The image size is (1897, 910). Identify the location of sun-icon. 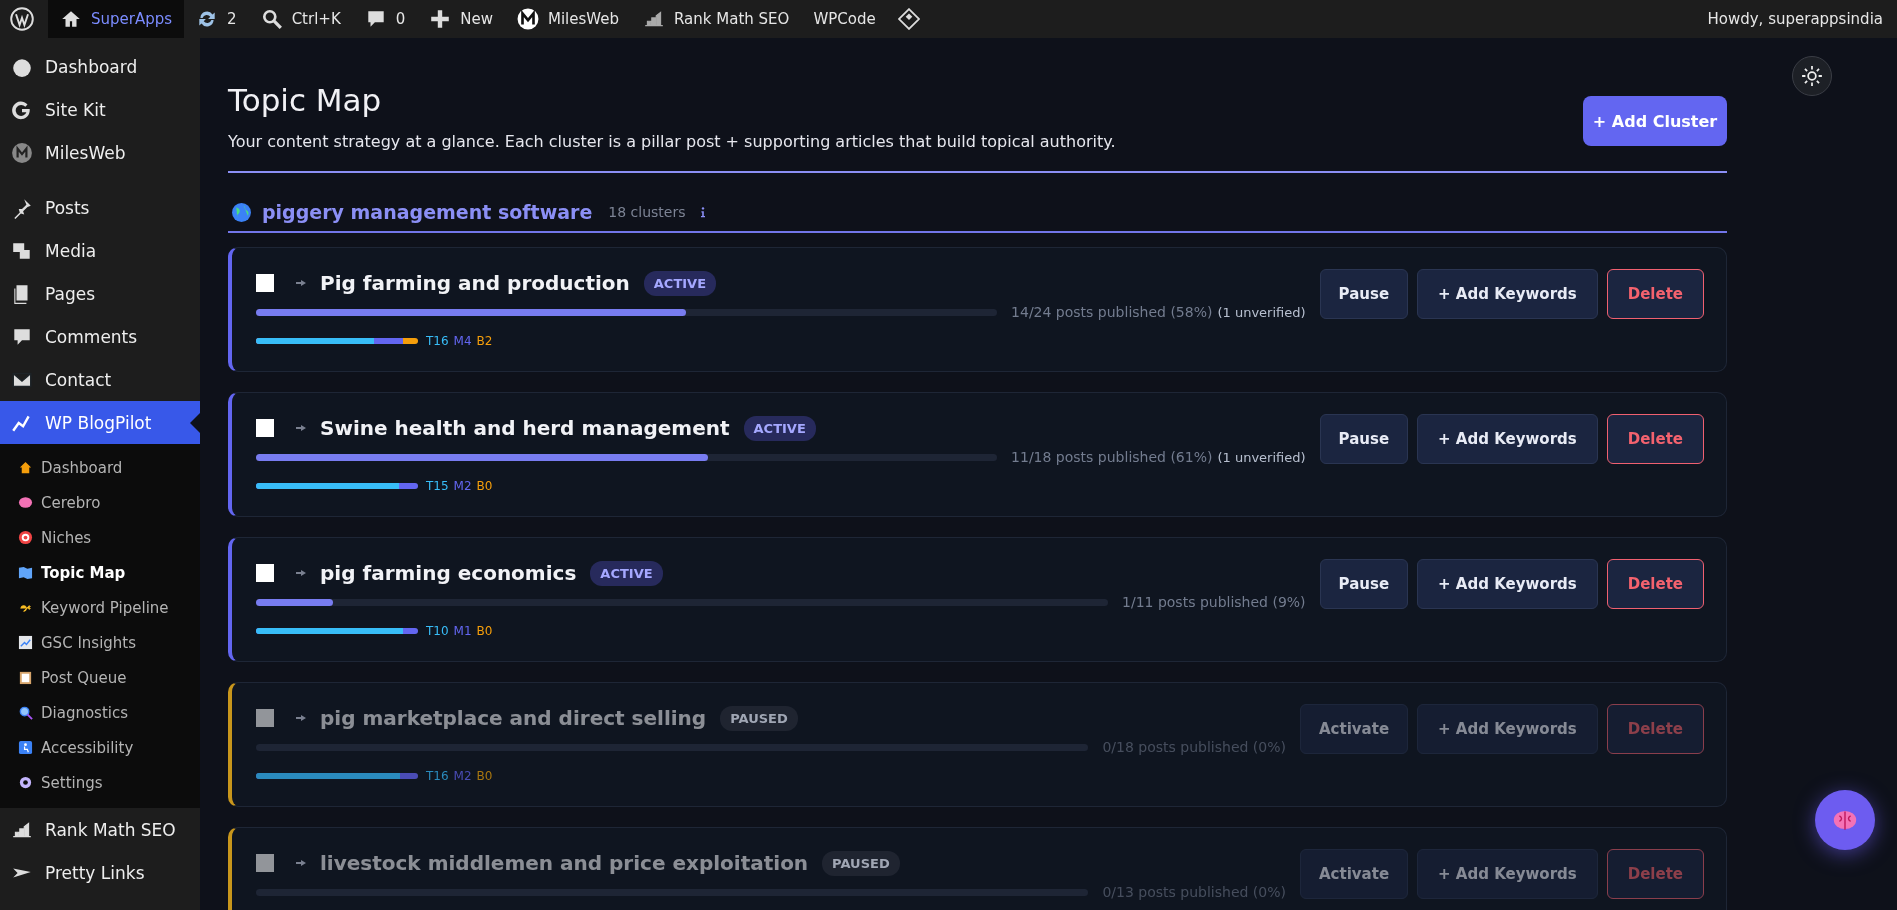
(1812, 76).